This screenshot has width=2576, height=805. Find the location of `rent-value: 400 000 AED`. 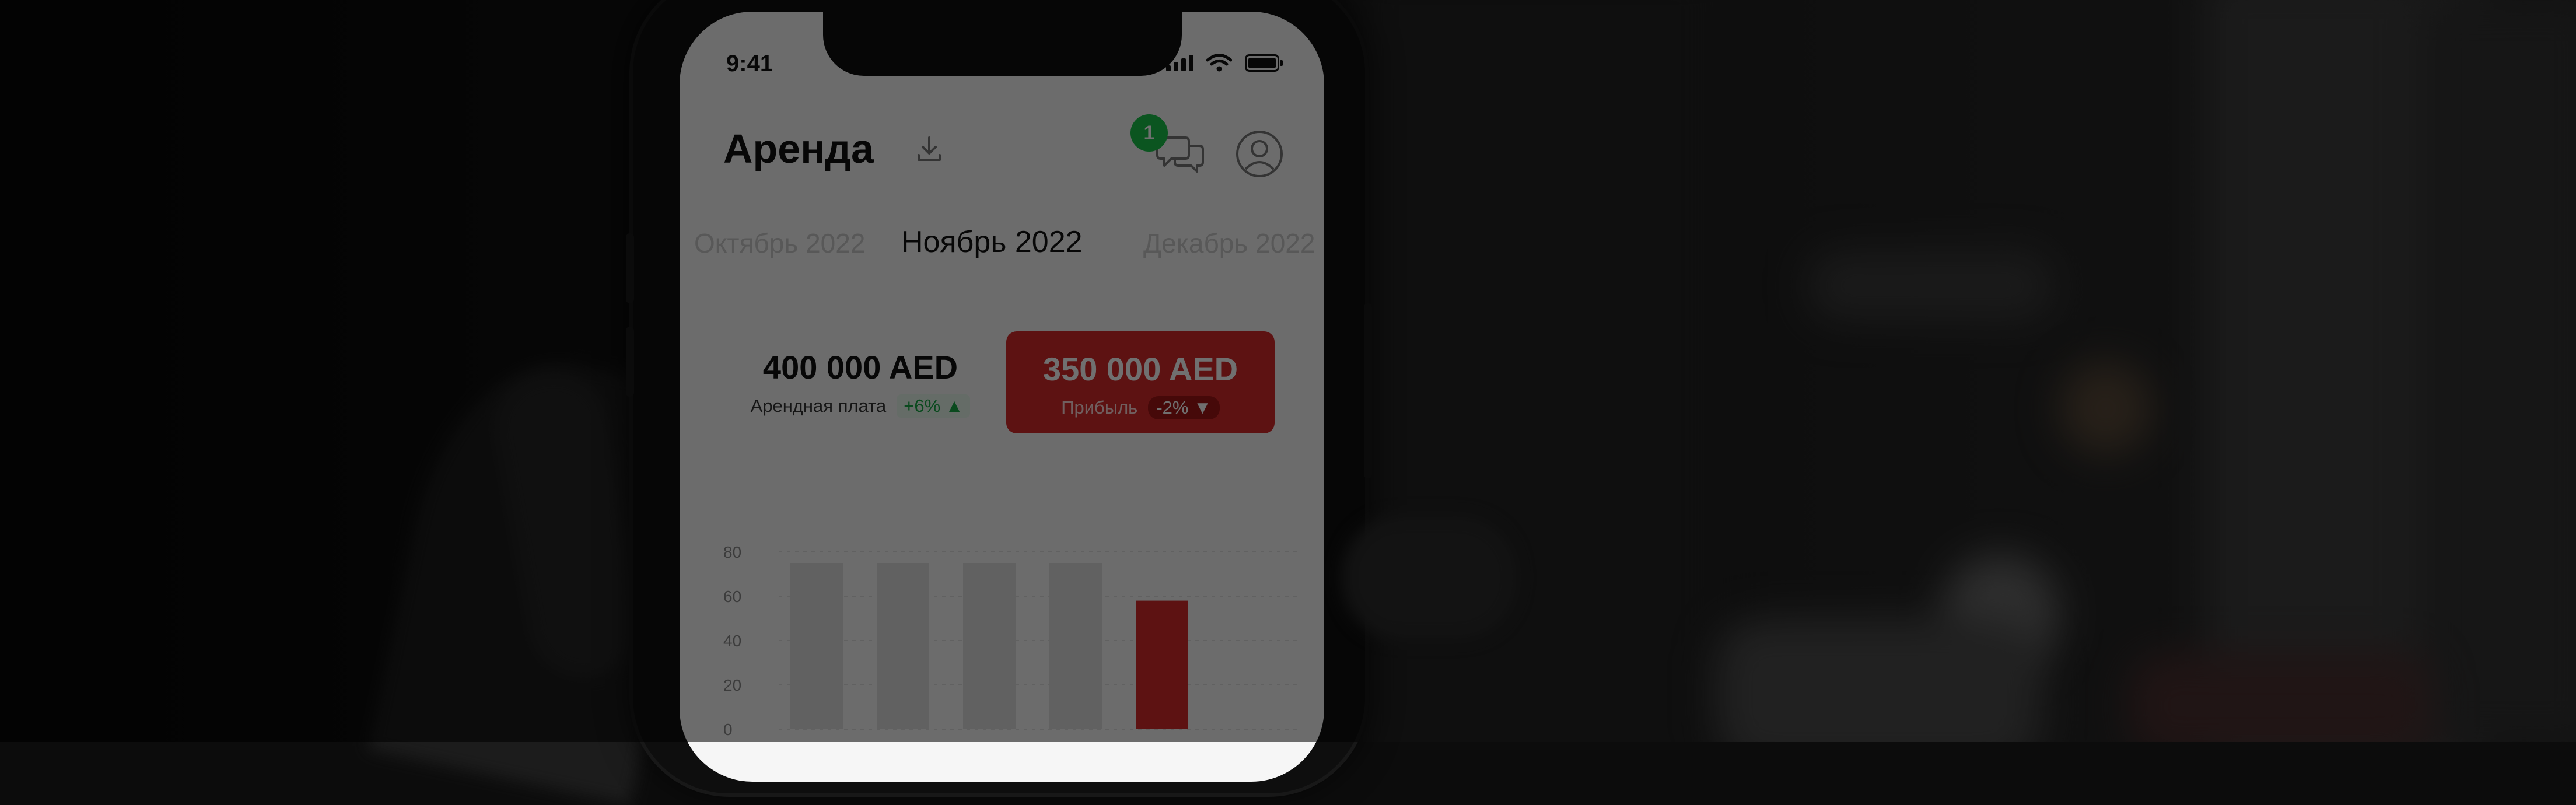

rent-value: 400 000 AED is located at coordinates (860, 367).